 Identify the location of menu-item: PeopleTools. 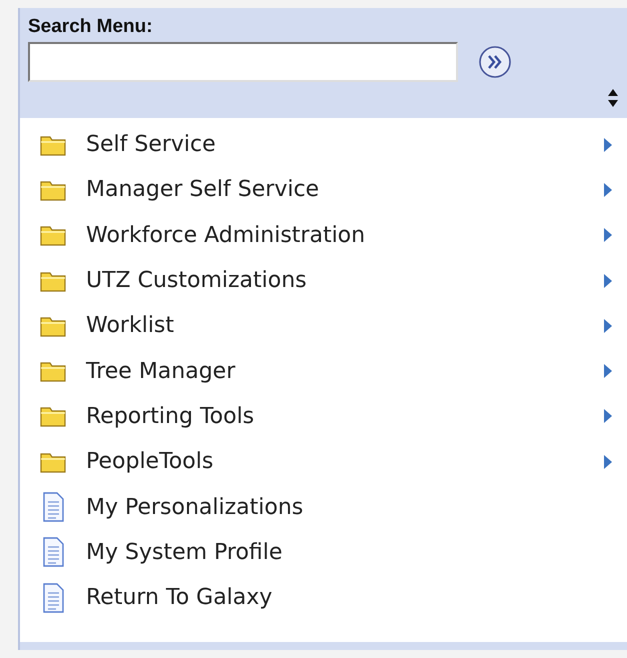
(323, 461).